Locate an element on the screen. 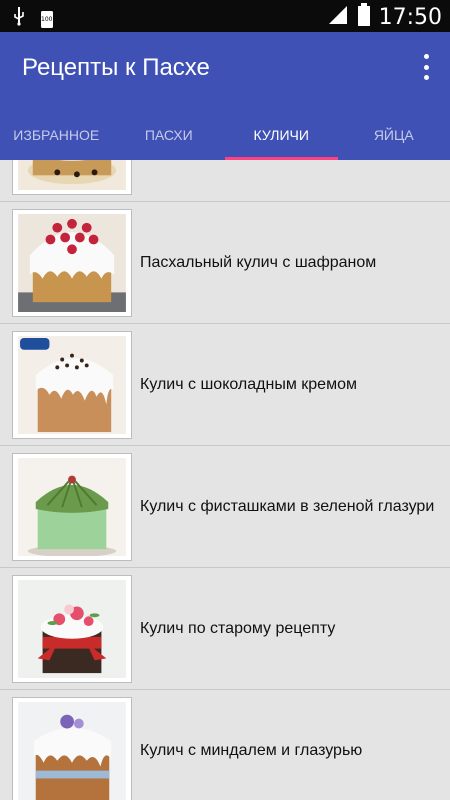  notification-icon: 100 is located at coordinates (47, 19).